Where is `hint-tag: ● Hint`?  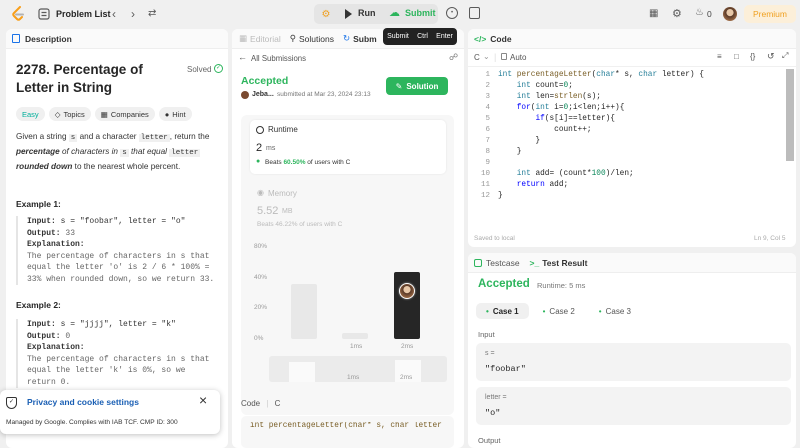
hint-tag: ● Hint is located at coordinates (175, 114).